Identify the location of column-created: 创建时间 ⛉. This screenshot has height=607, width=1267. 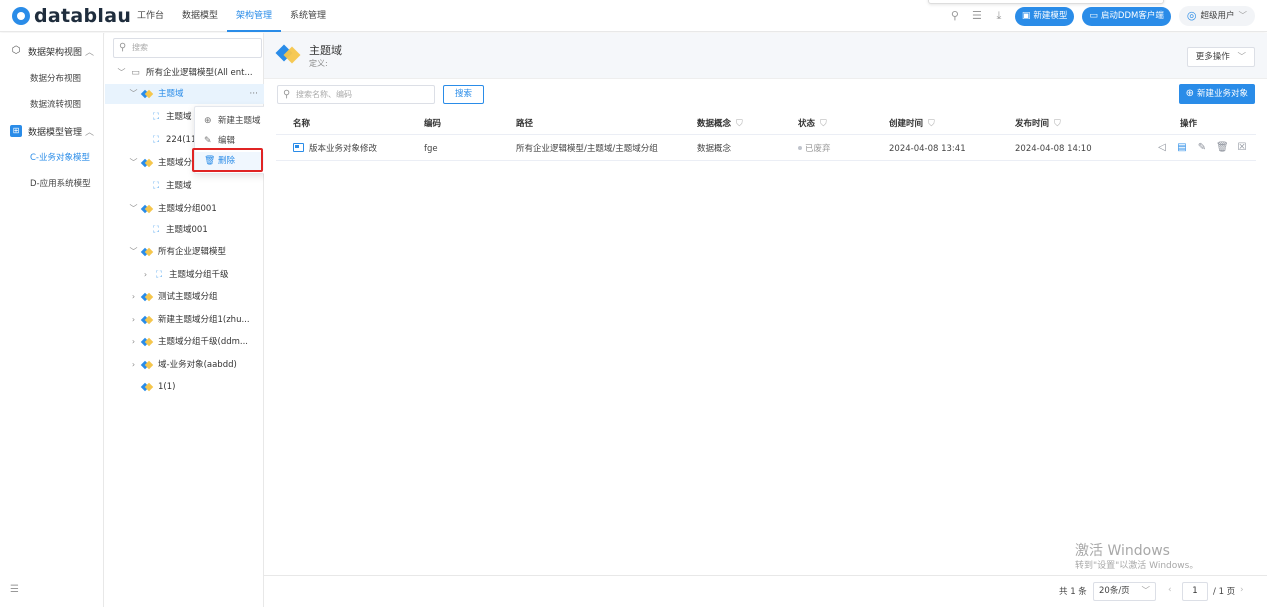
(912, 124).